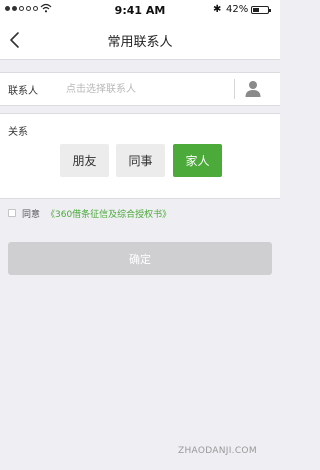 The width and height of the screenshot is (320, 470). I want to click on battery-fill, so click(256, 10).